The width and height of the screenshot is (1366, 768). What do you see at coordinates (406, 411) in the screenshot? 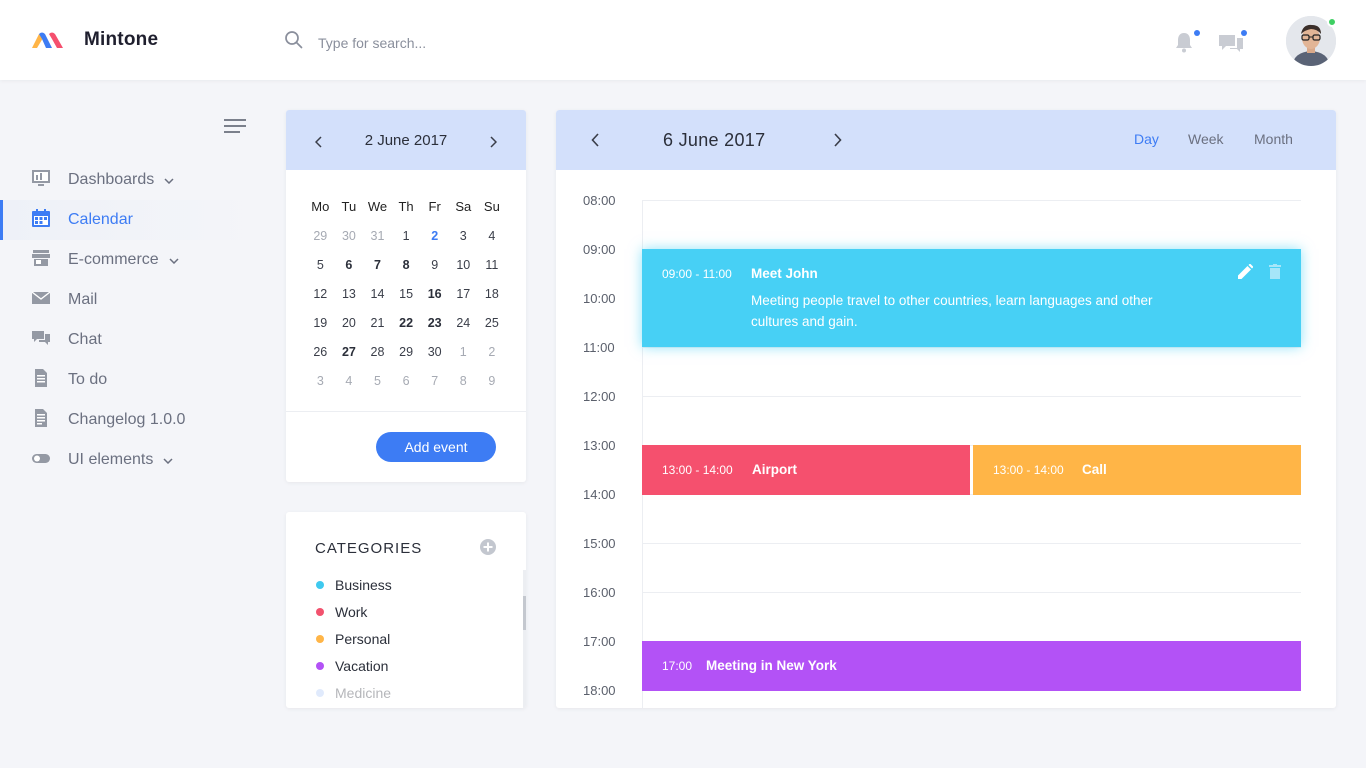
I see `divider` at bounding box center [406, 411].